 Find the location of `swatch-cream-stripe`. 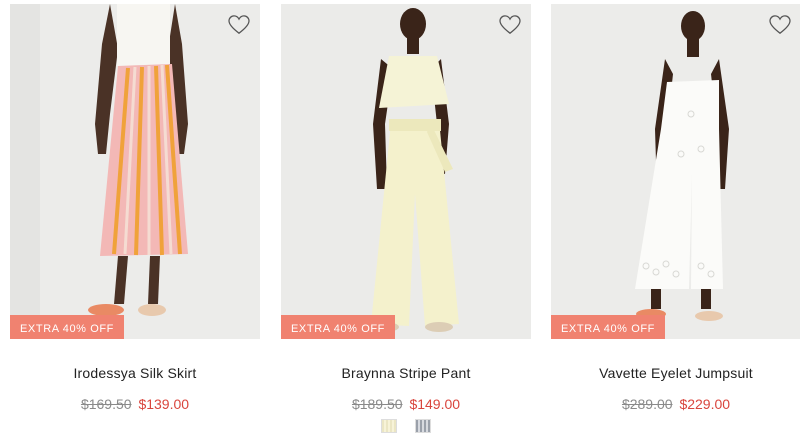

swatch-cream-stripe is located at coordinates (388, 426).